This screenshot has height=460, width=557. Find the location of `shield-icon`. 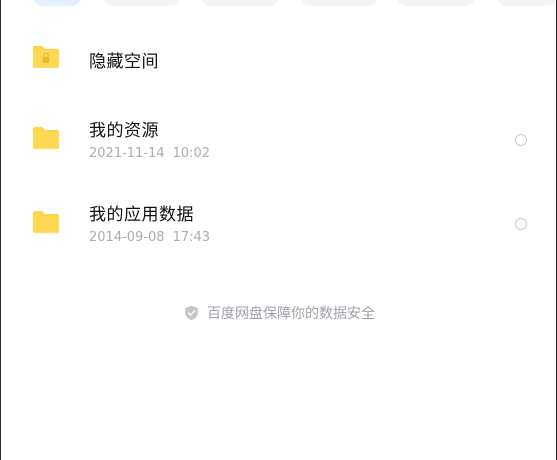

shield-icon is located at coordinates (191, 313).